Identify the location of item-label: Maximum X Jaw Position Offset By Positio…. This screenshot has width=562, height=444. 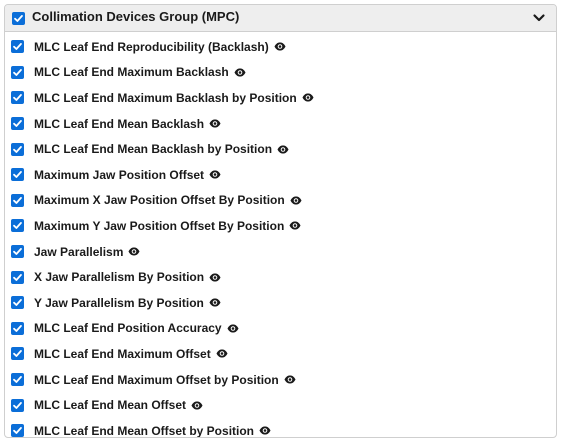
(159, 200).